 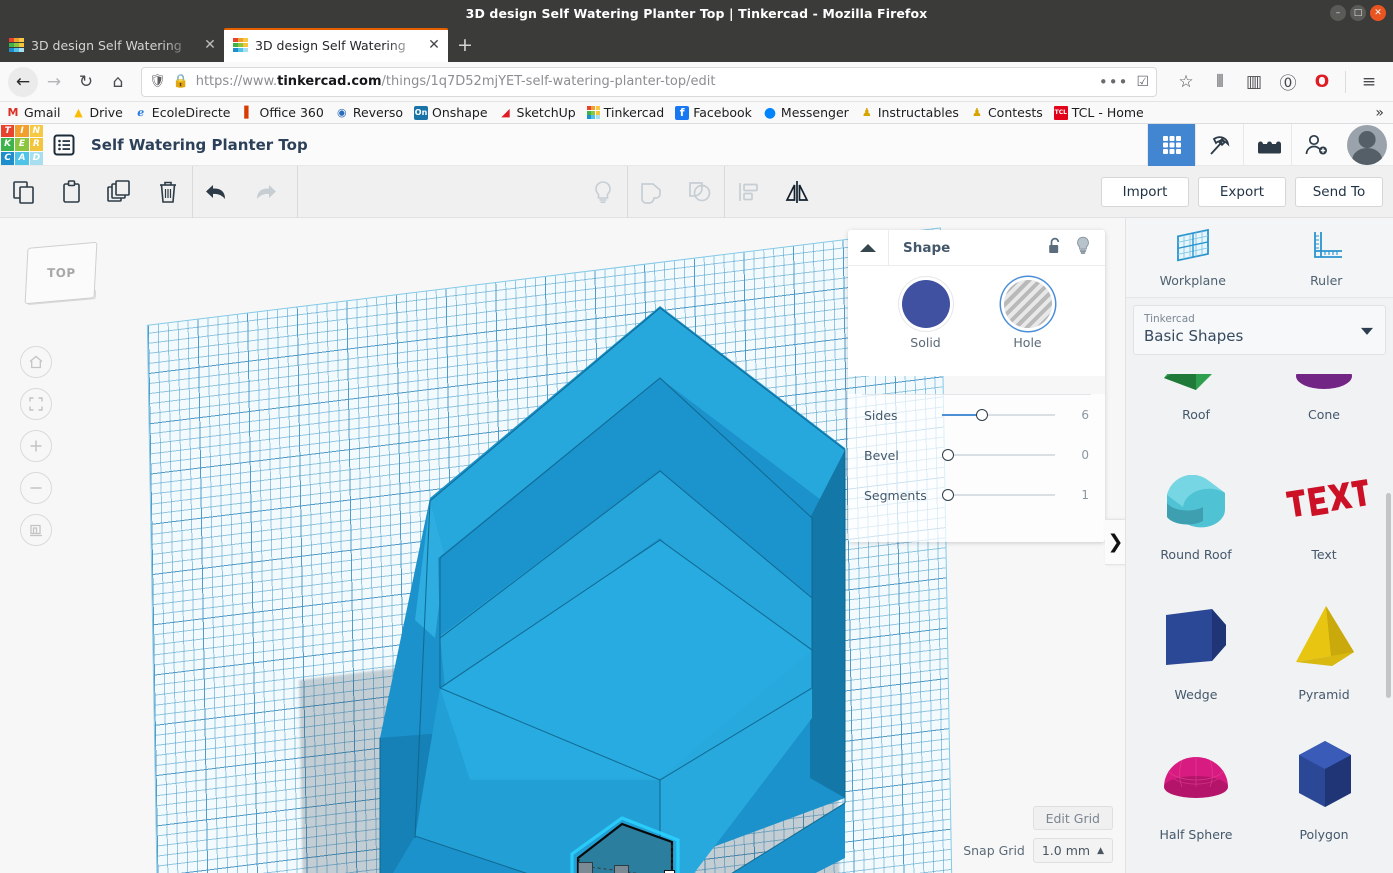 I want to click on shape-text: Text, so click(x=1324, y=498).